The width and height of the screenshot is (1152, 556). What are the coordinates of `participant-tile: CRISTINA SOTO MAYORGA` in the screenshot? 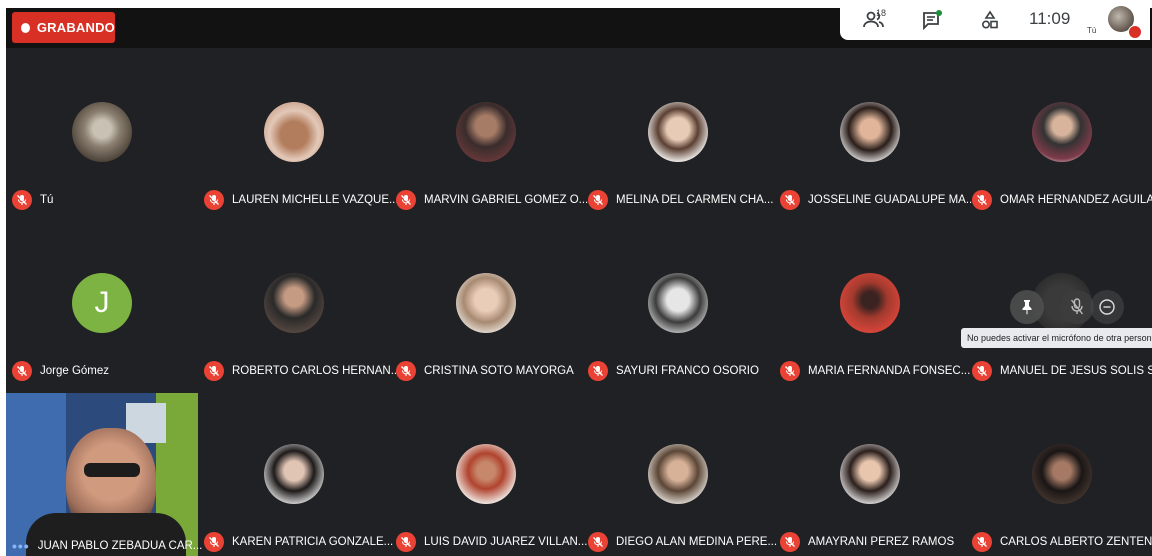 It's located at (486, 304).